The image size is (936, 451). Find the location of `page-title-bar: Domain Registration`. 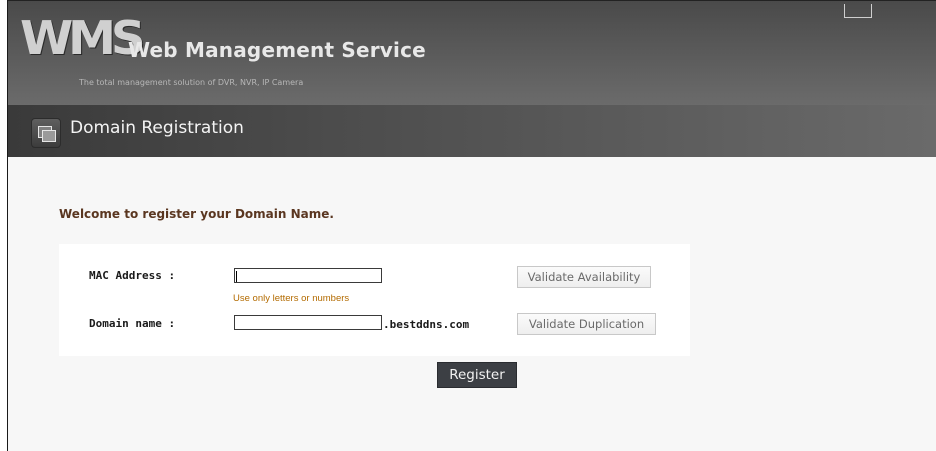

page-title-bar: Domain Registration is located at coordinates (472, 131).